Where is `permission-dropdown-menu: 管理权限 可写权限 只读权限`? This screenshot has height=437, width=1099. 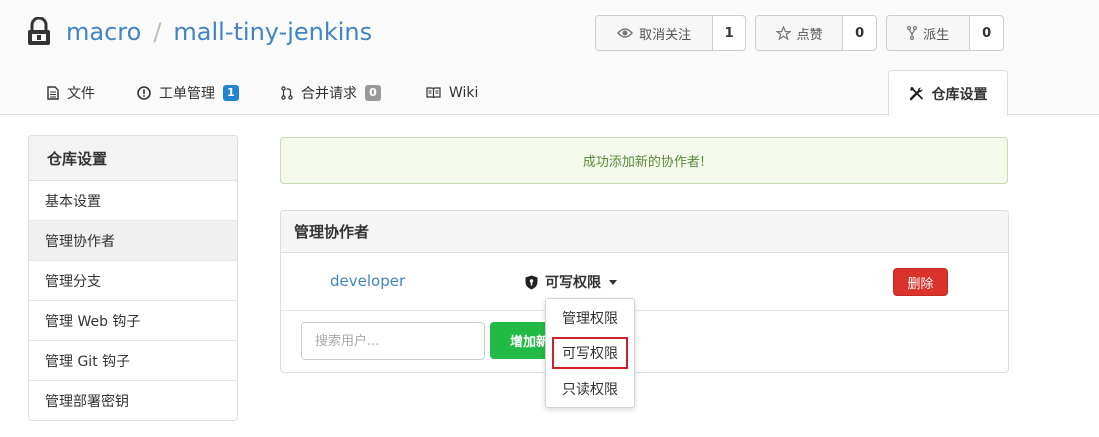
permission-dropdown-menu: 管理权限 可写权限 只读权限 is located at coordinates (590, 353).